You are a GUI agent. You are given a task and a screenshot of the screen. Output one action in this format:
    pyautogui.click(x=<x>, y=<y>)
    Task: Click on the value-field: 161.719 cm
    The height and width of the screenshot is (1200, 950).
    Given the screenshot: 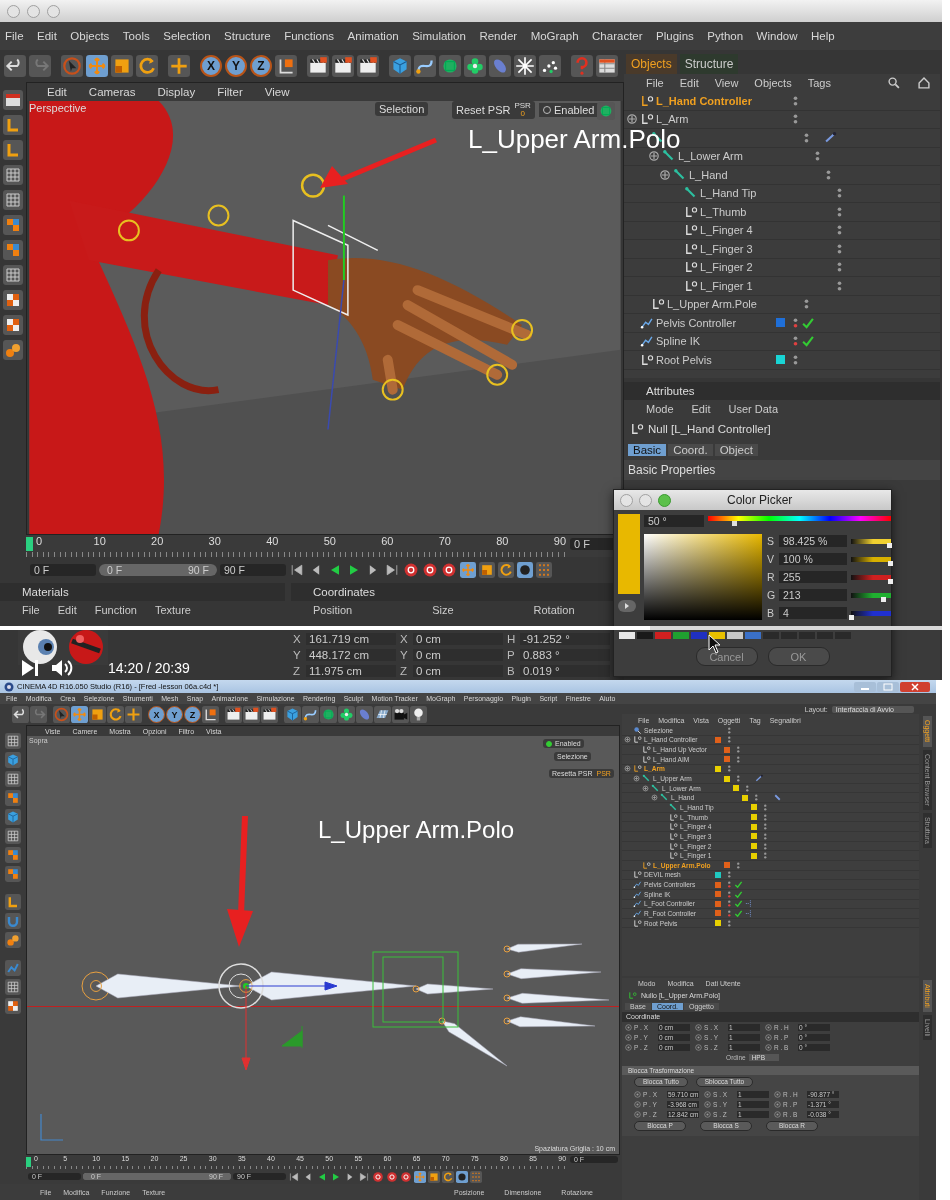 What is the action you would take?
    pyautogui.click(x=351, y=639)
    